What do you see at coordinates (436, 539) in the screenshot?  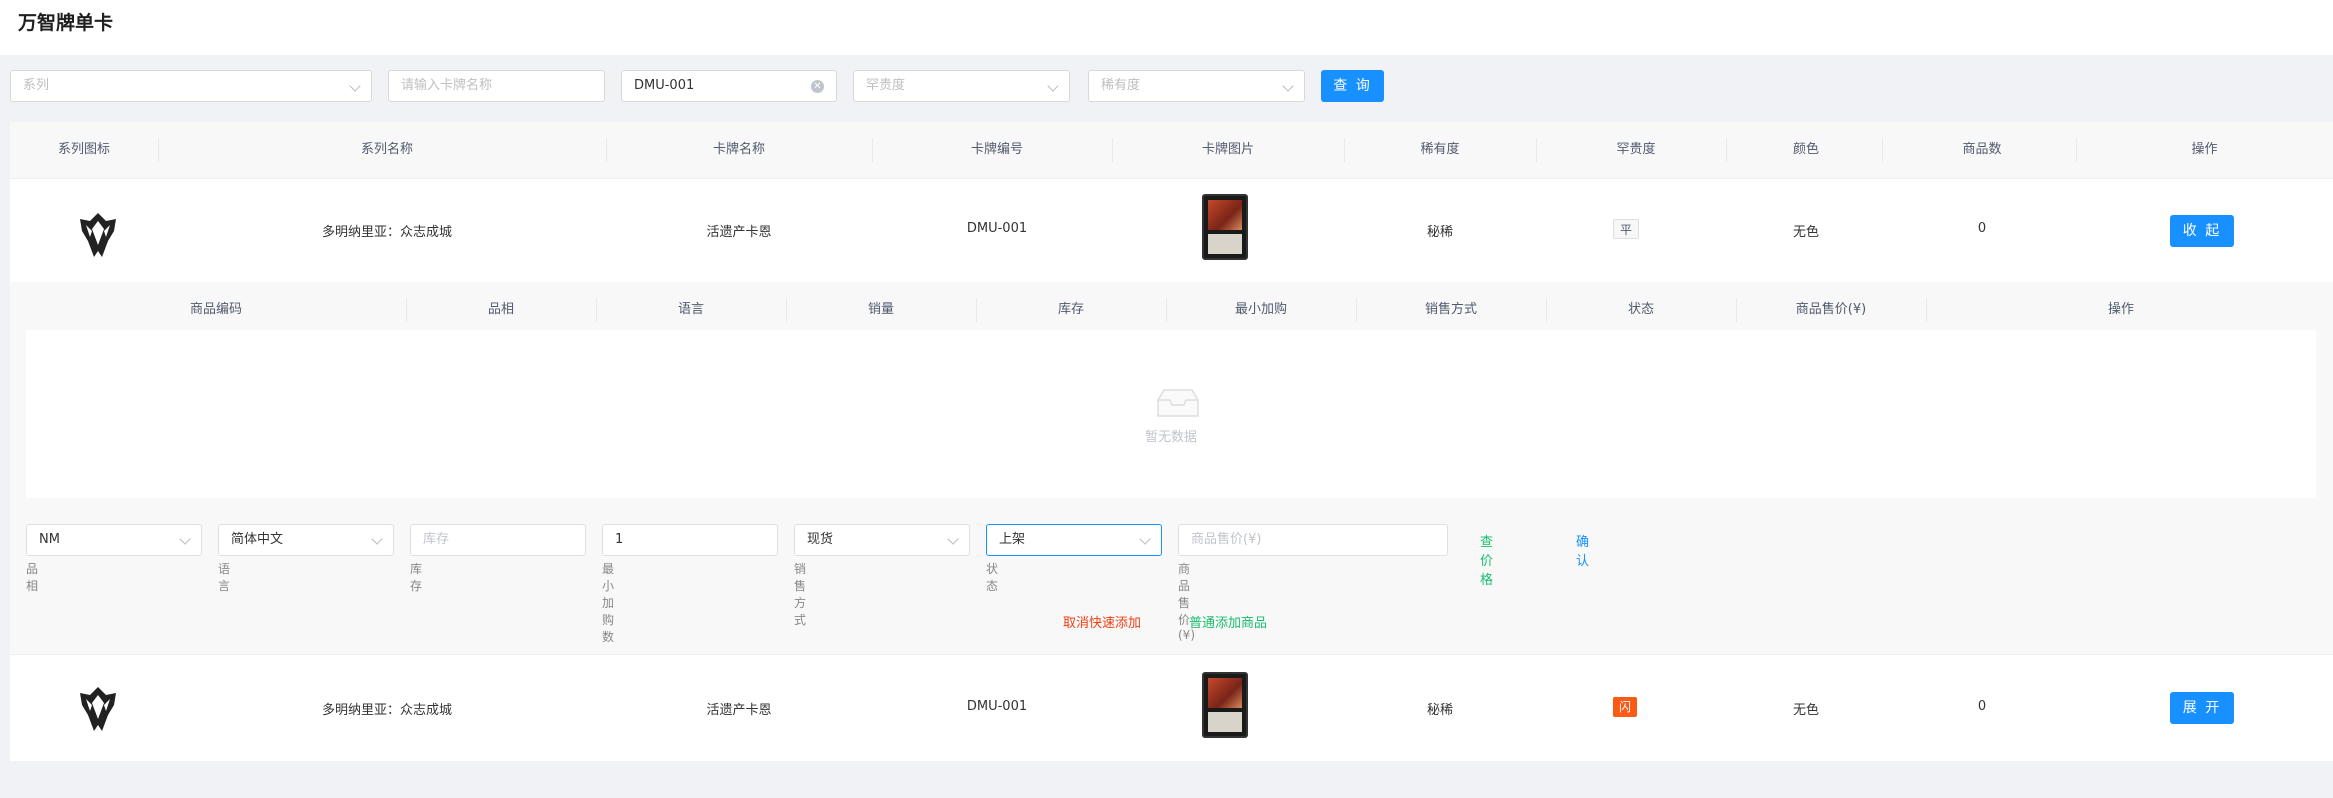 I see `stock-placeholder: 库存` at bounding box center [436, 539].